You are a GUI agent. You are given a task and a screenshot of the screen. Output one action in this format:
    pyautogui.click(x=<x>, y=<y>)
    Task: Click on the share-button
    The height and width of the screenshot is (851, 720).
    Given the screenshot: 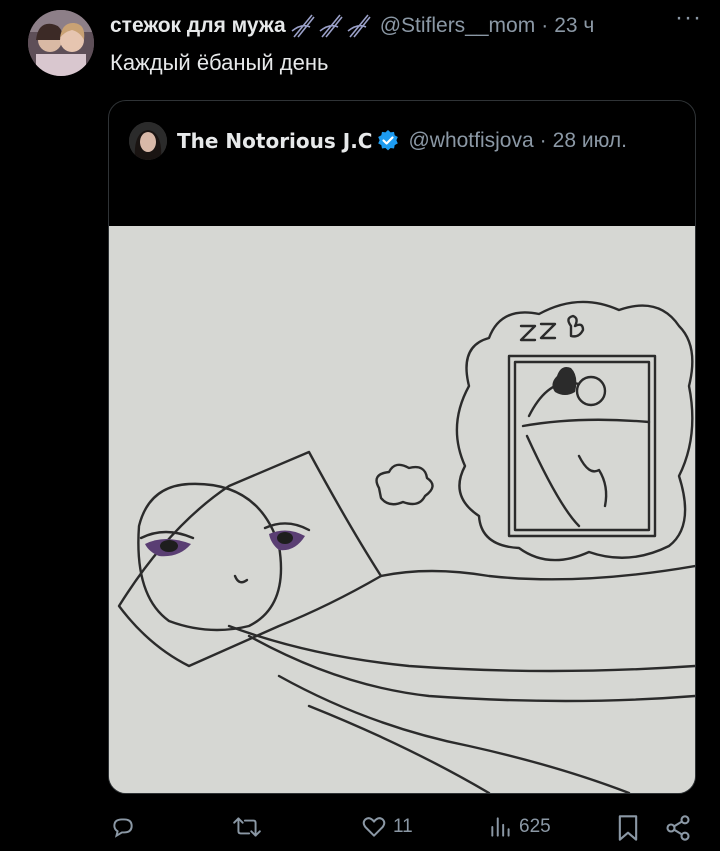 What is the action you would take?
    pyautogui.click(x=678, y=828)
    